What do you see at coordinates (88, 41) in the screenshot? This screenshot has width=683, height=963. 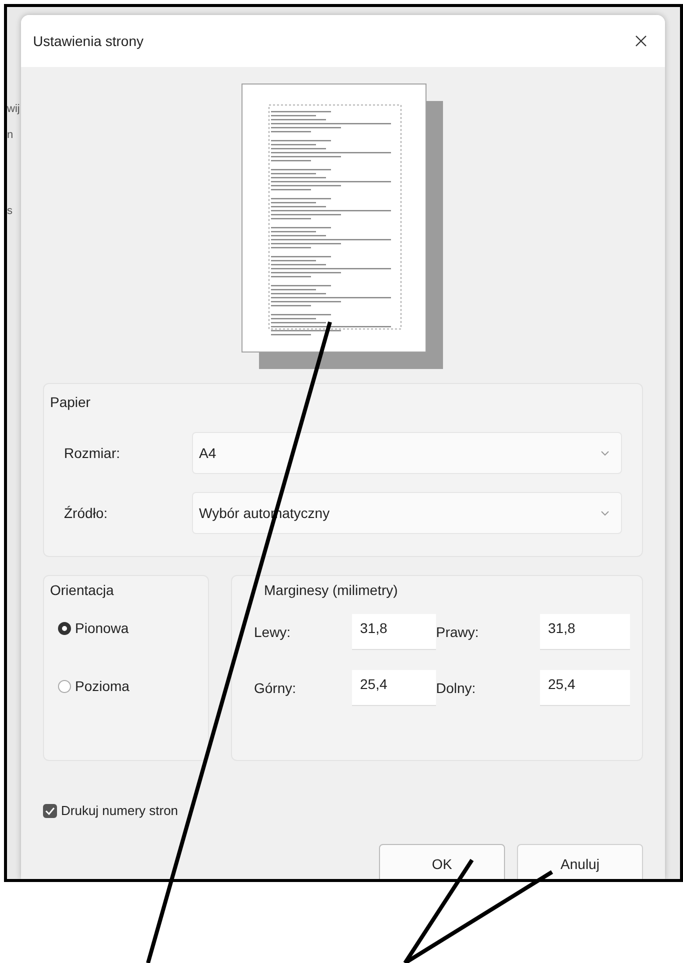 I see `window-title: Ustawienia strony` at bounding box center [88, 41].